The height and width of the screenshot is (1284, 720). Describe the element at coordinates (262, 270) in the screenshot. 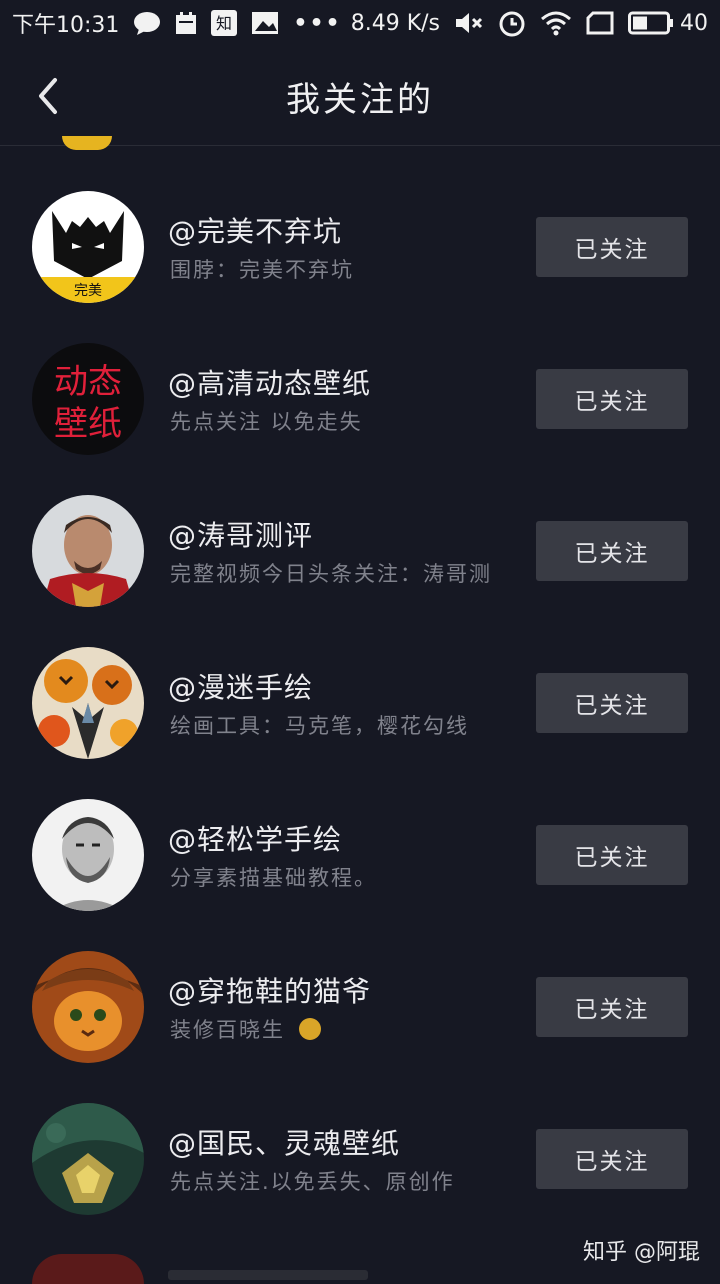

I see `follow-bio: 围脖：完美不弃坑` at that location.